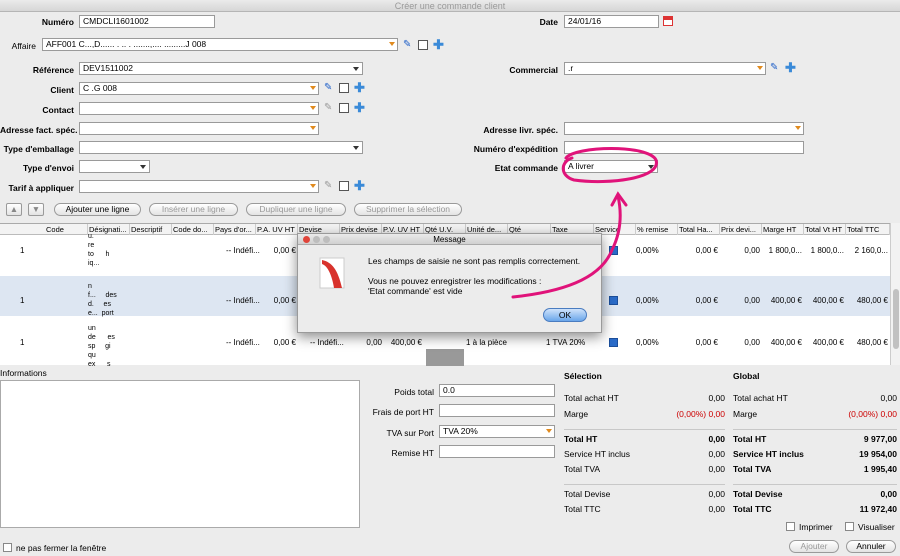  Describe the element at coordinates (180, 454) in the screenshot. I see `informations-textarea` at that location.